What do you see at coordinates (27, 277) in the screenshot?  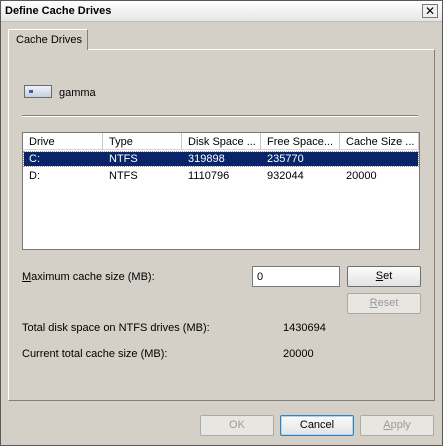 I see `max-cache-label-accel: M` at bounding box center [27, 277].